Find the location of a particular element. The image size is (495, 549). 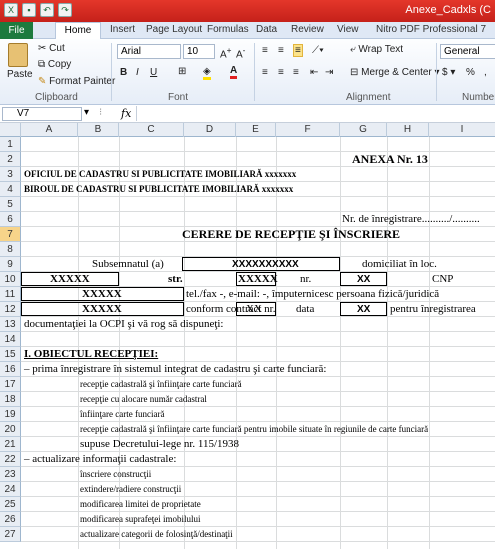

undo-icon: ↶ is located at coordinates (47, 10).